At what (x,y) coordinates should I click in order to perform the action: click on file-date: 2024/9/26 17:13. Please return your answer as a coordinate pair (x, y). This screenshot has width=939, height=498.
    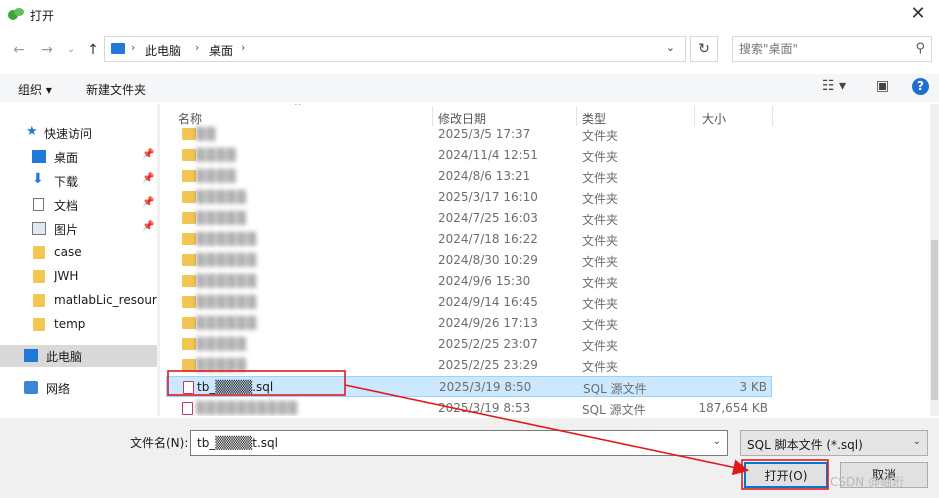
    Looking at the image, I should click on (488, 323).